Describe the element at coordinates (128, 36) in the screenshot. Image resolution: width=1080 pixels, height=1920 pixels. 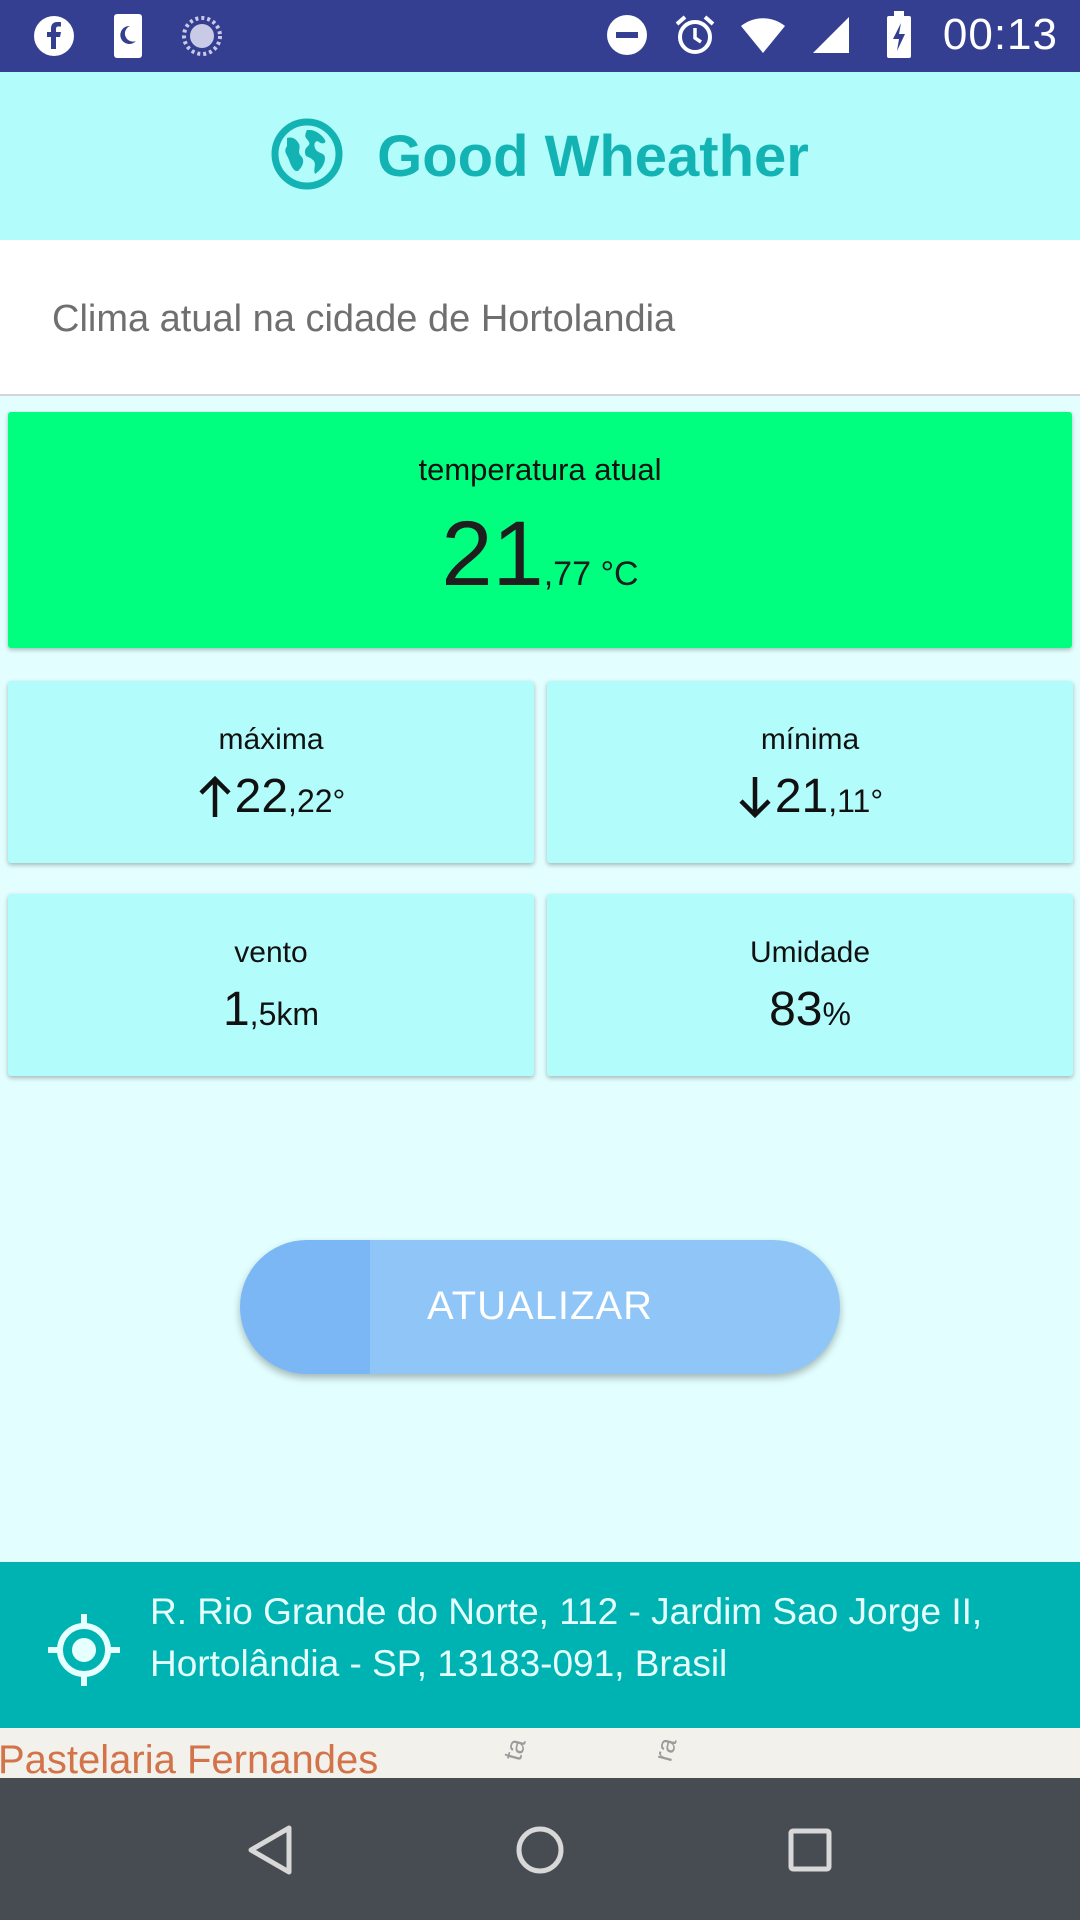
I see `sleep-icon` at that location.